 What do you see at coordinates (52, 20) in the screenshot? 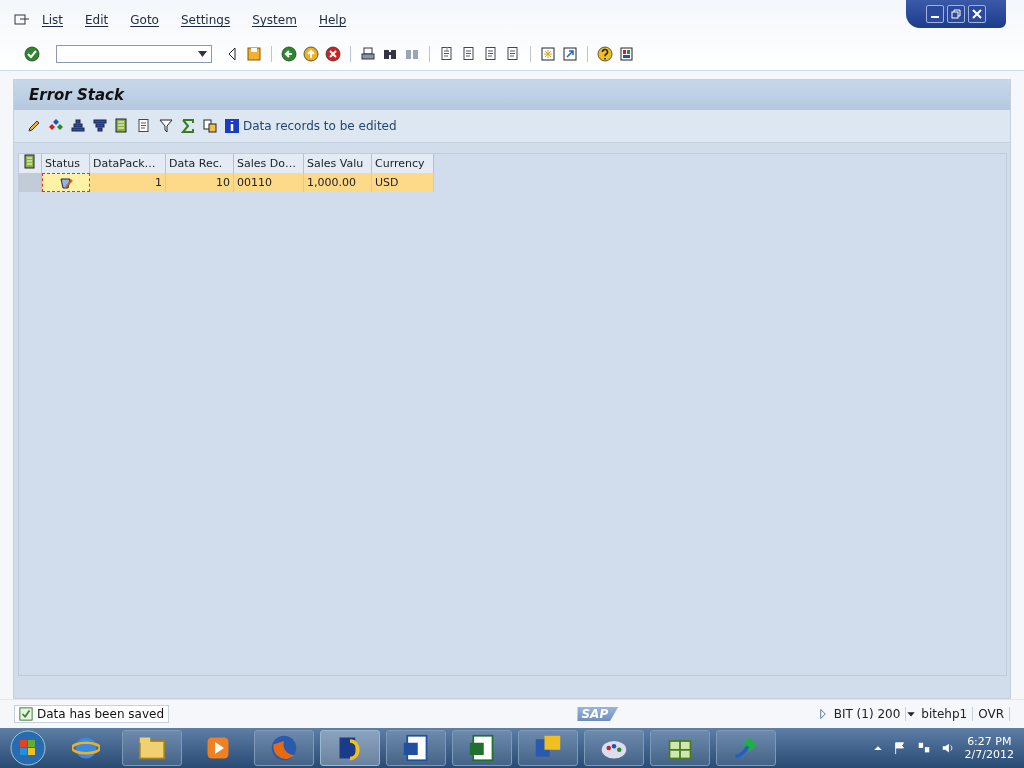
I see `menu-item: List` at bounding box center [52, 20].